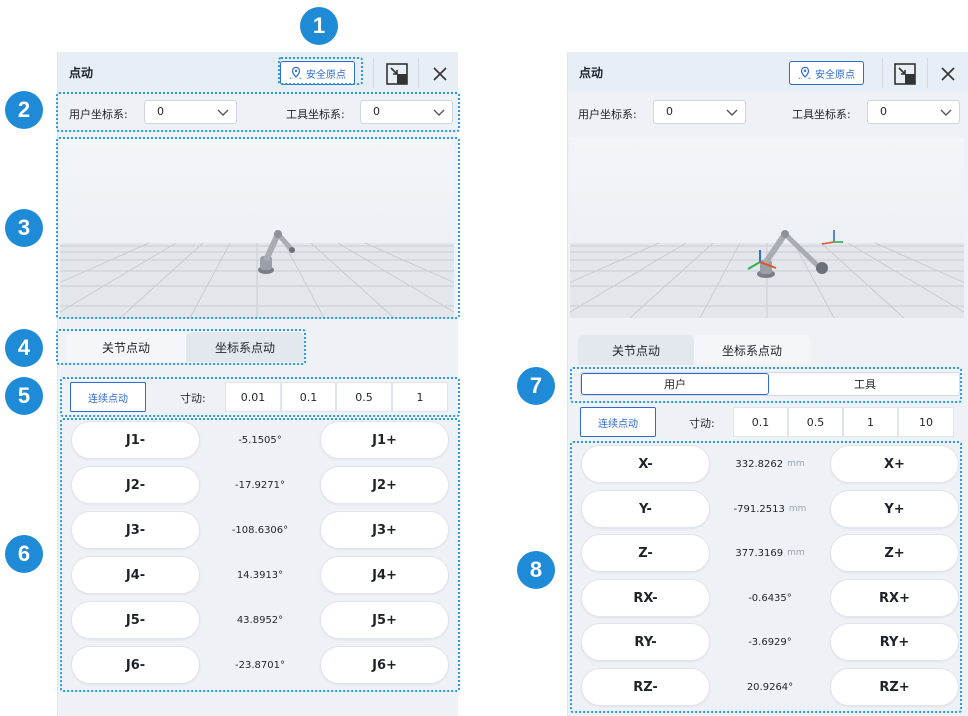 The image size is (968, 716). I want to click on tool-coord-select: 0, so click(913, 112).